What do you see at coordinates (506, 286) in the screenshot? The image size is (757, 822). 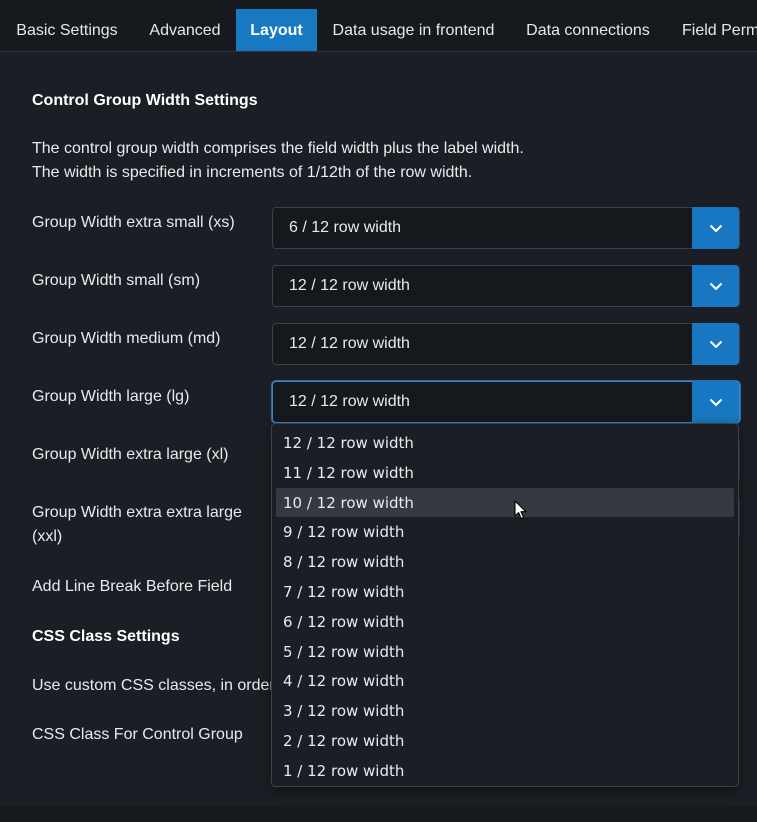 I see `select-group-width-sm: 12 / 12 row width` at bounding box center [506, 286].